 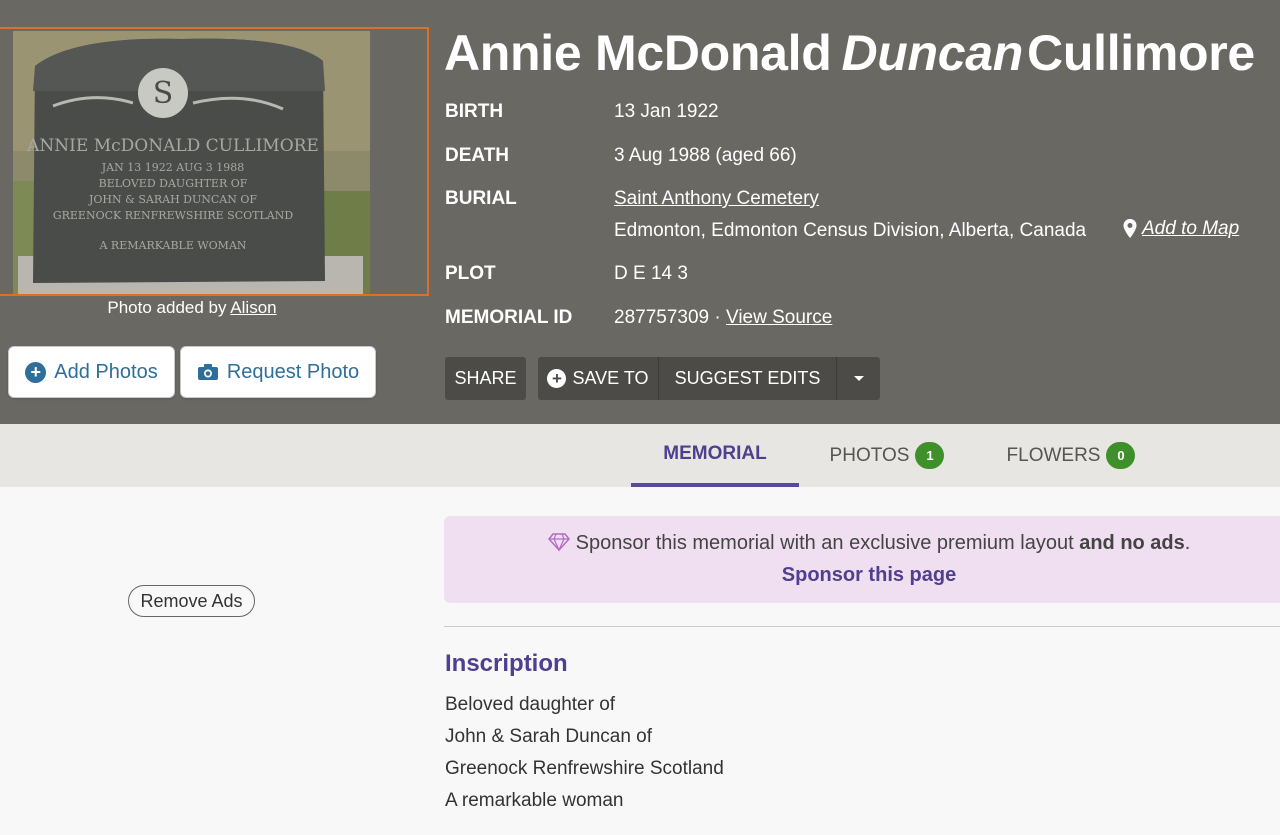 I want to click on svg-text: GREENOCK RENFREWSHIRE SCOTLAND, so click(x=173, y=215).